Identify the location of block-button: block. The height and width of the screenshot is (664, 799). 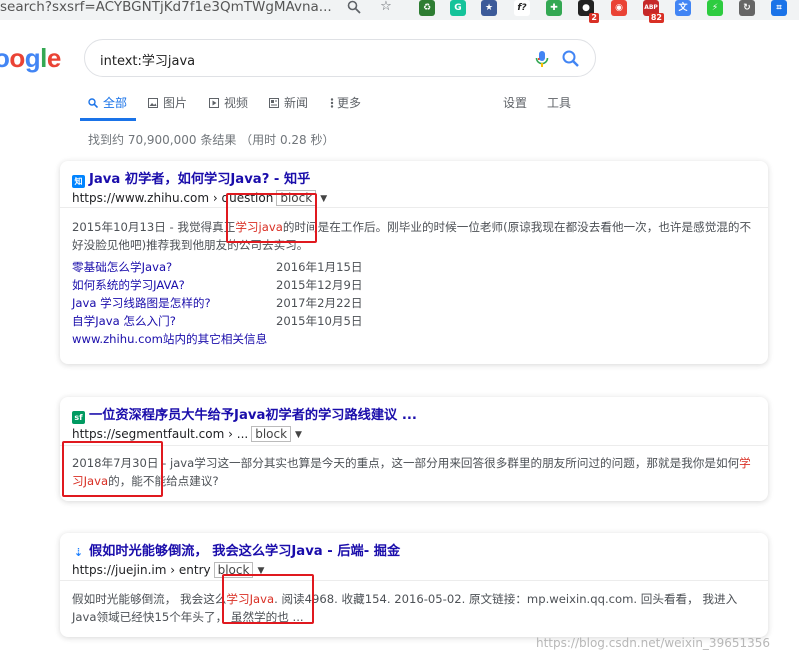
(271, 434).